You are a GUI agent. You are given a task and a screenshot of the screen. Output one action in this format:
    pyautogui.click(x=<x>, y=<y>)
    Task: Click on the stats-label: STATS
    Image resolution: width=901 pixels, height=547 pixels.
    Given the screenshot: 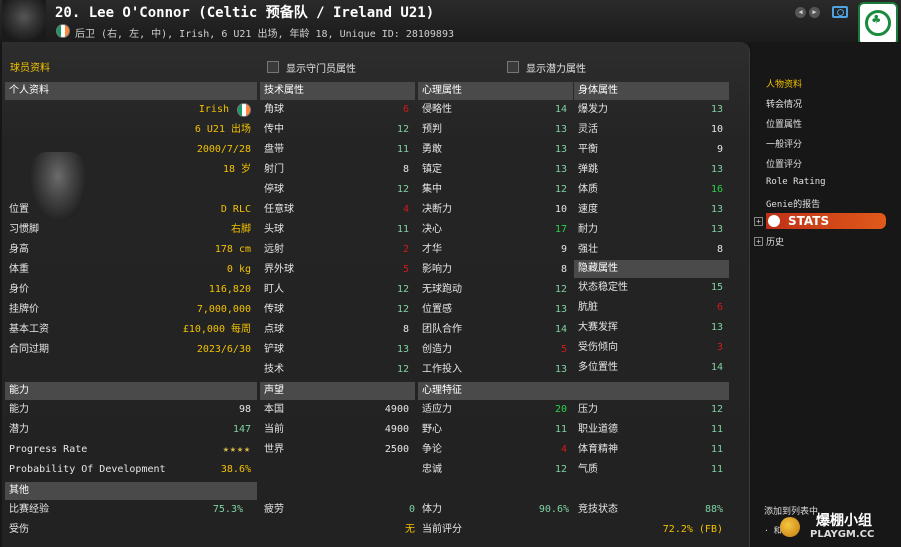 What is the action you would take?
    pyautogui.click(x=809, y=221)
    